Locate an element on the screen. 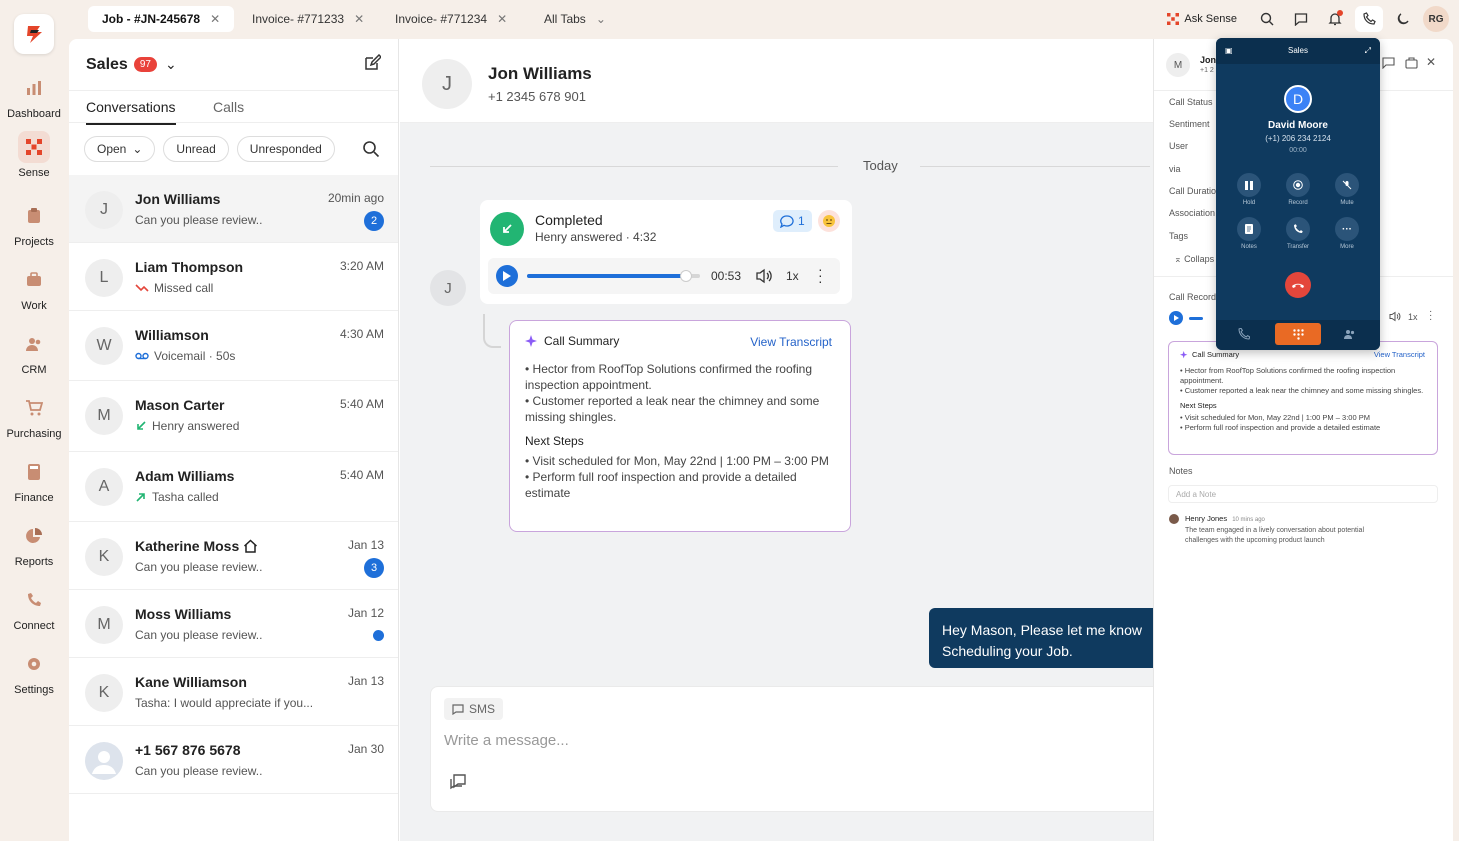 The height and width of the screenshot is (841, 1459). rail-label: Purchasing is located at coordinates (34, 434).